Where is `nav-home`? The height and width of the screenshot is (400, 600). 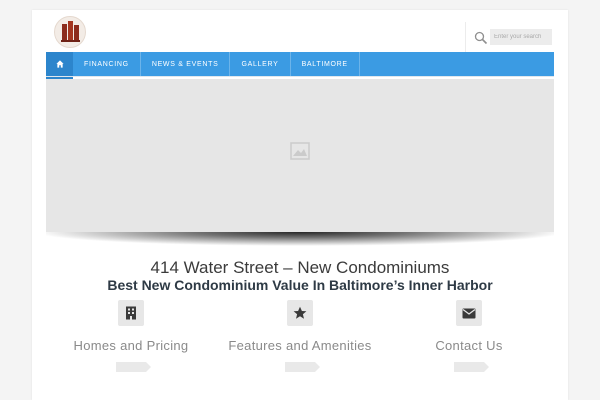
nav-home is located at coordinates (59, 66).